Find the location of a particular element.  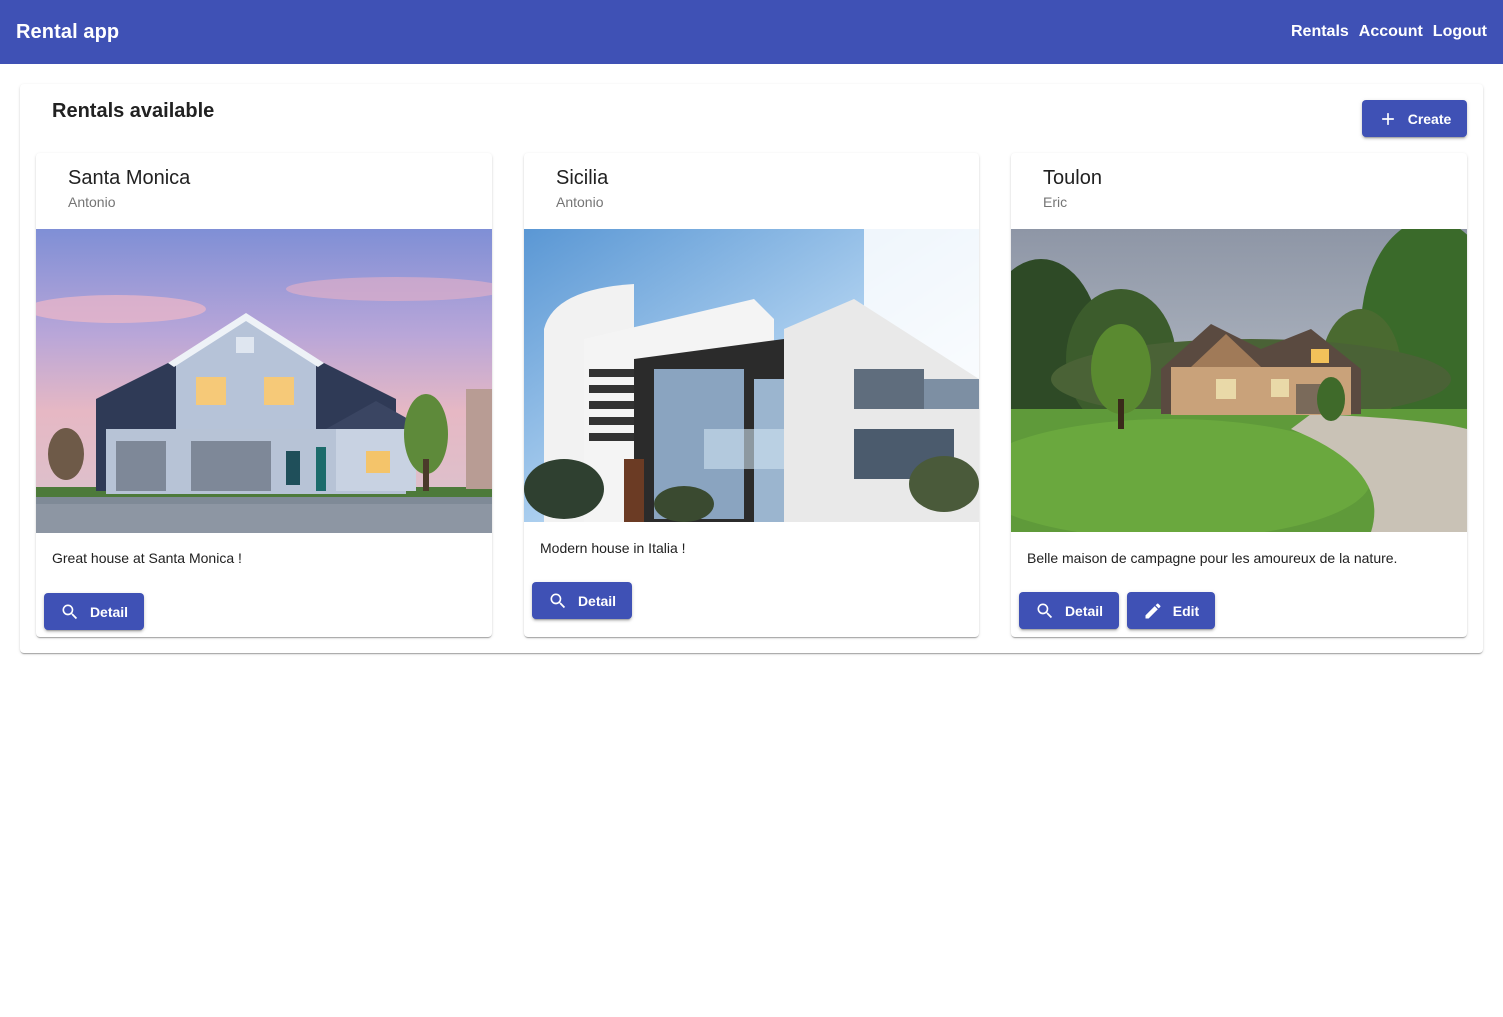

create-button-label: Create is located at coordinates (1429, 118).